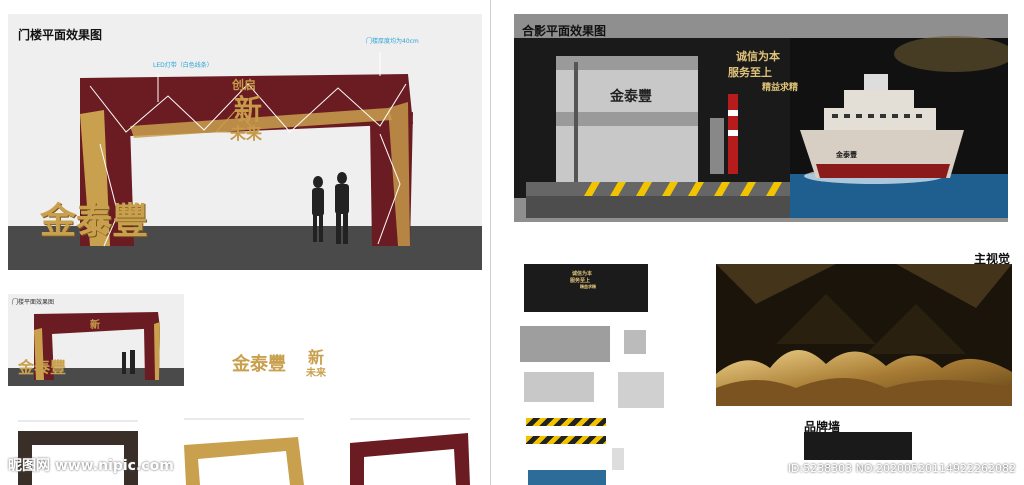 The width and height of the screenshot is (1024, 485). I want to click on brand-wall-thumb, so click(858, 446).